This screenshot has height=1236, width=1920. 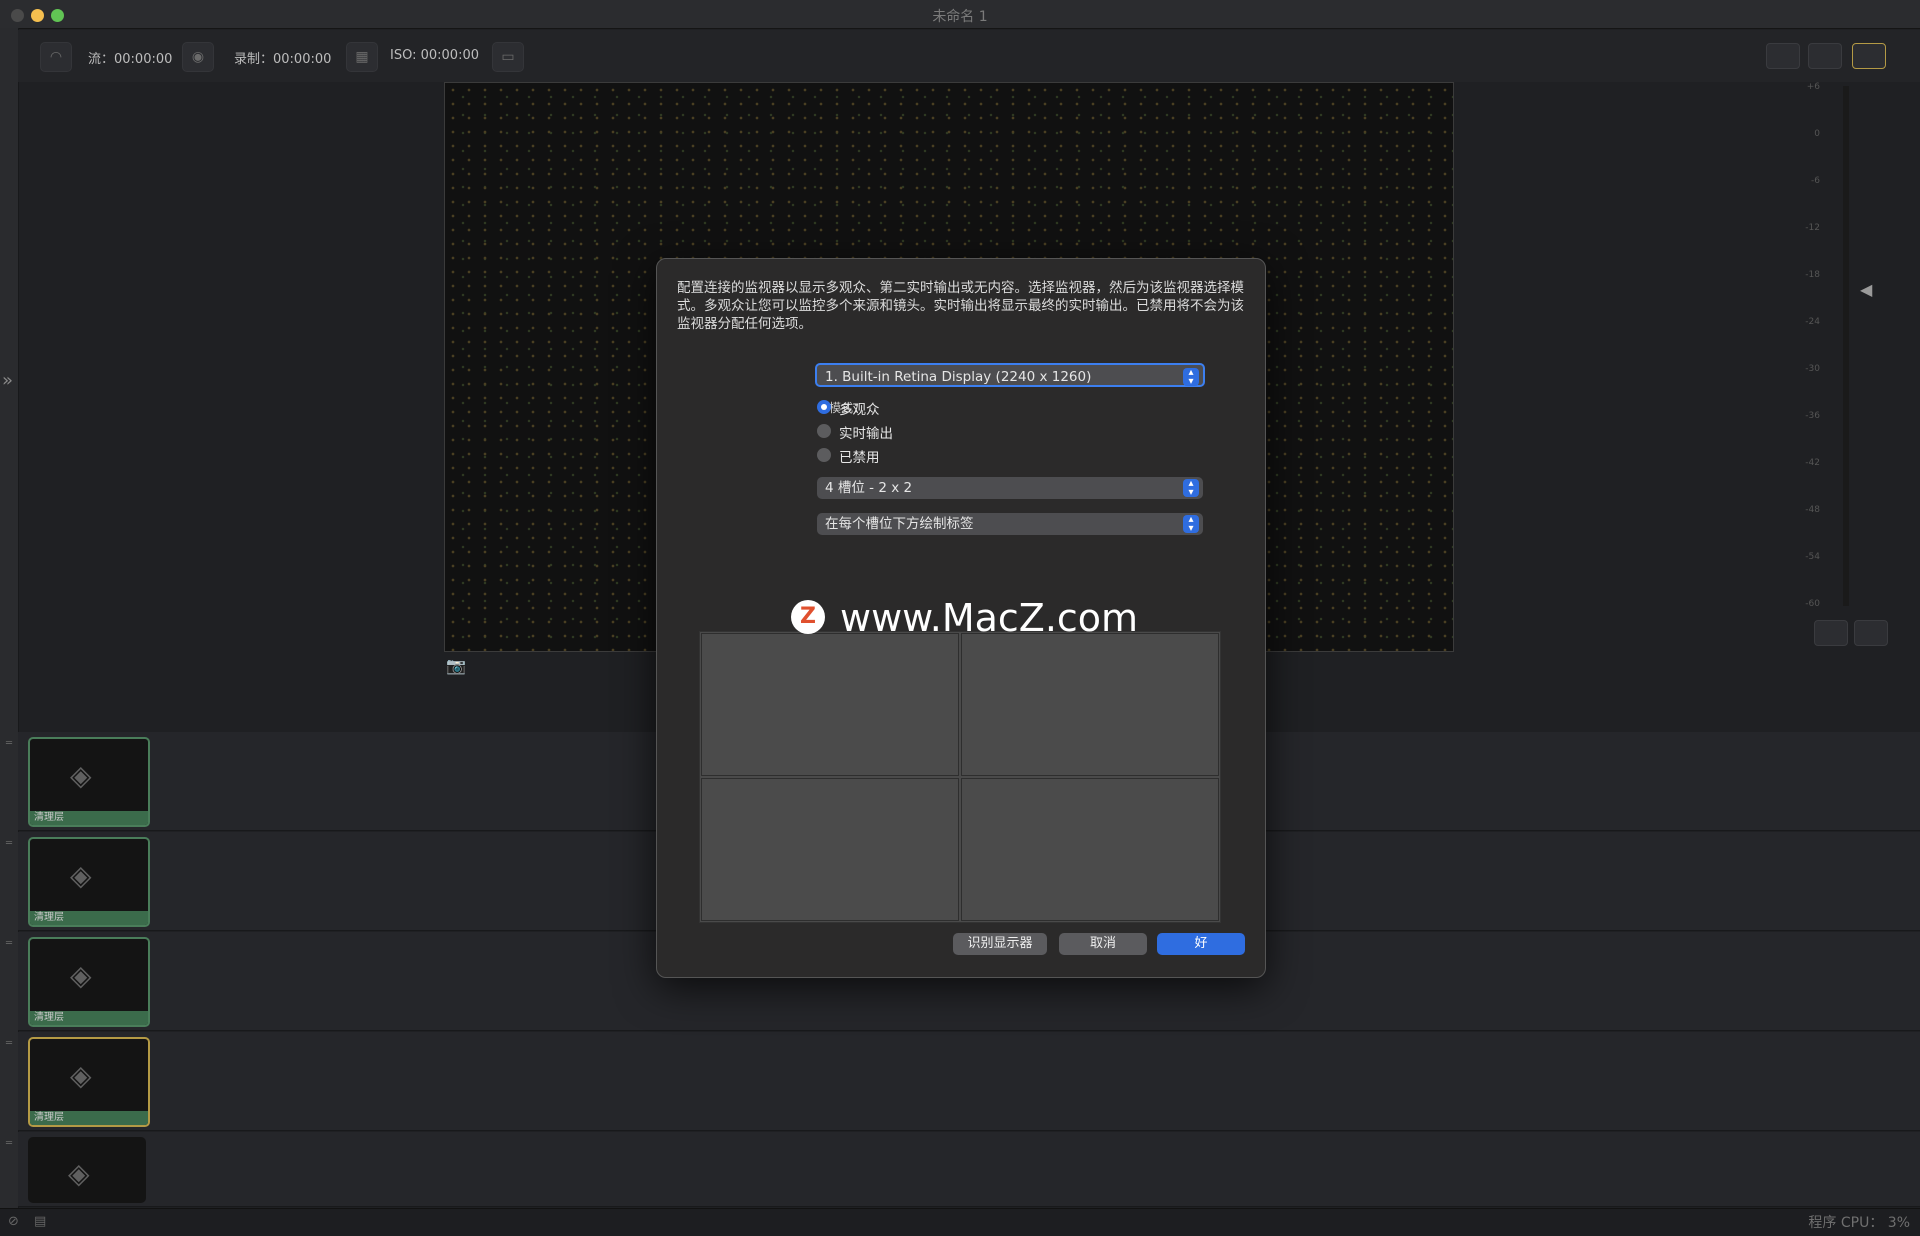 What do you see at coordinates (1812, 604) in the screenshot?
I see `meter-tick-label: -60` at bounding box center [1812, 604].